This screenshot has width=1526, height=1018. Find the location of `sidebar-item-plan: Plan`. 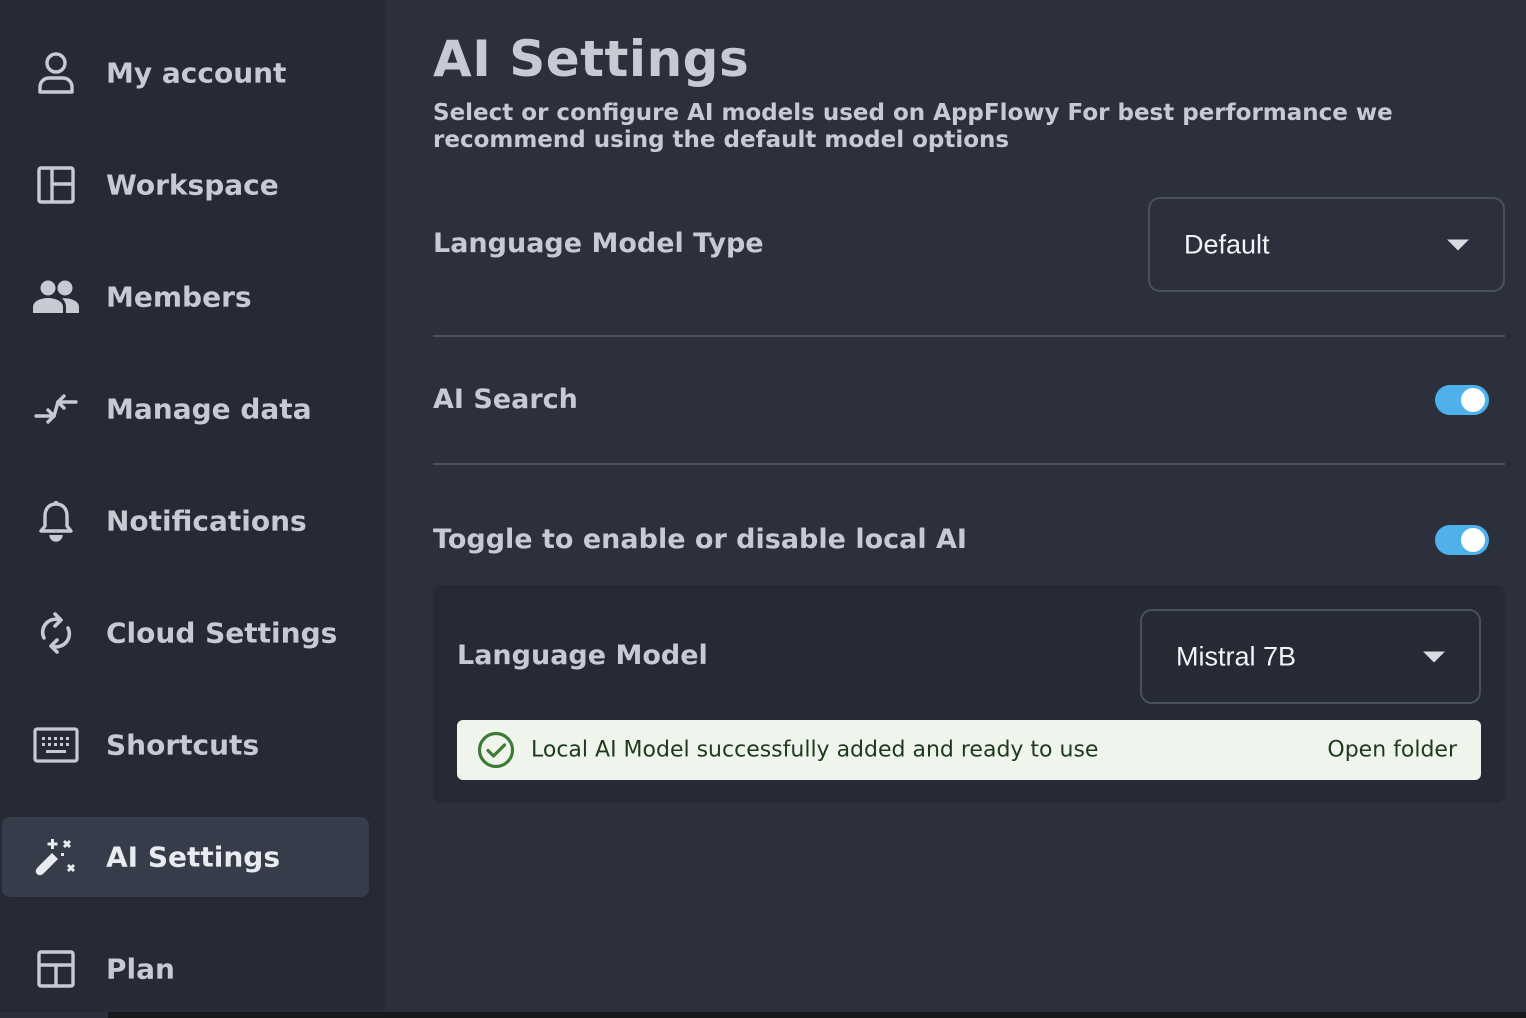

sidebar-item-plan: Plan is located at coordinates (185, 969).